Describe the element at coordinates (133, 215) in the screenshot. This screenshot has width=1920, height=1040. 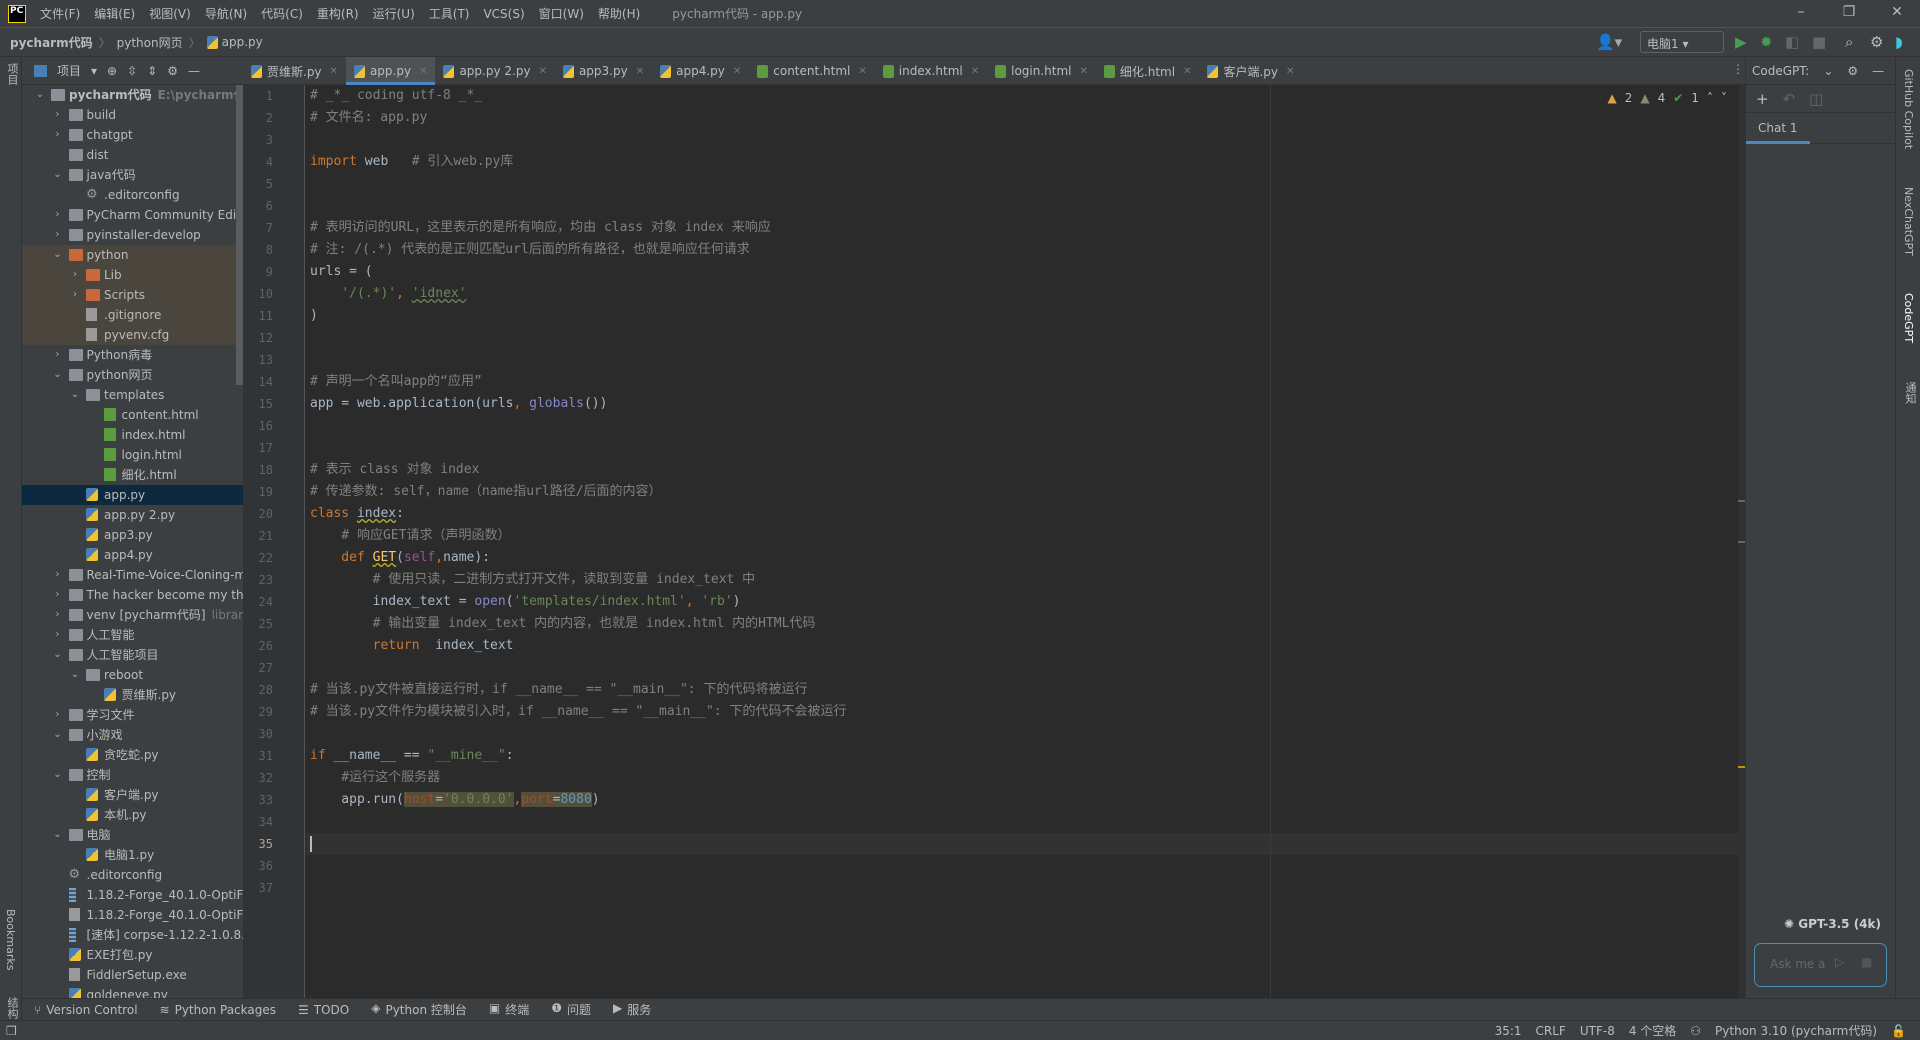
I see `tree-item: › PyCharm Community Edition` at that location.